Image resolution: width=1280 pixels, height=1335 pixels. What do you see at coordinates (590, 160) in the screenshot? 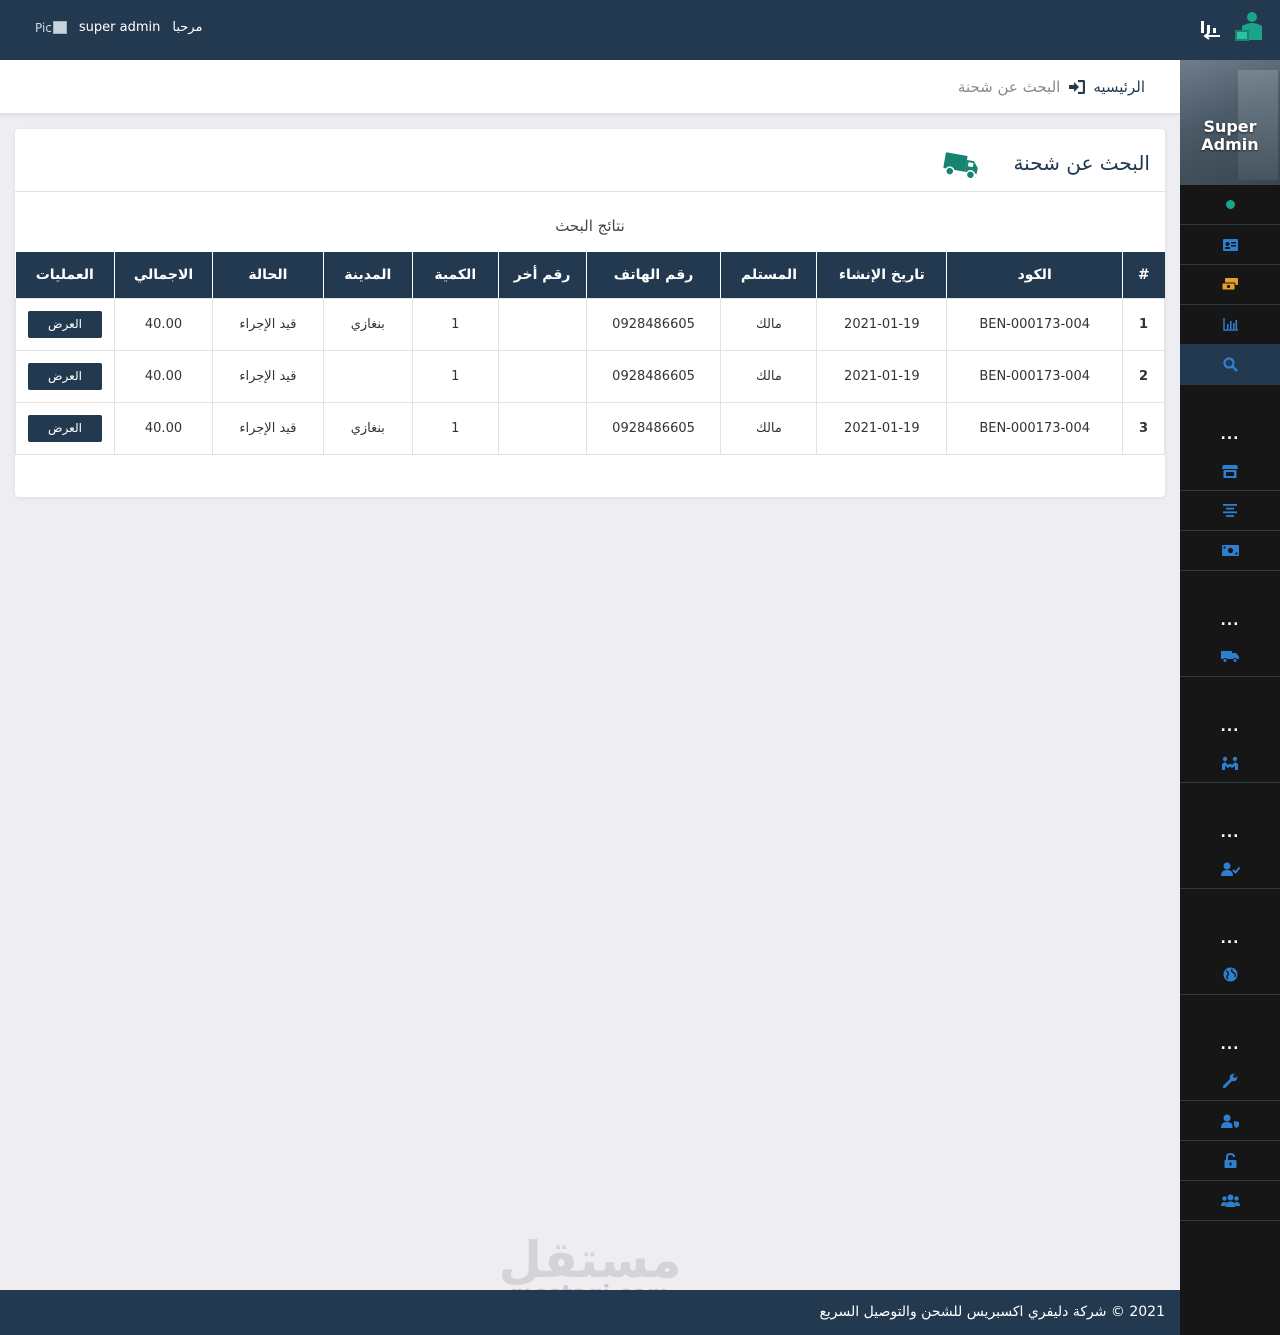
I see `card-header: البحث عن شحنة` at bounding box center [590, 160].